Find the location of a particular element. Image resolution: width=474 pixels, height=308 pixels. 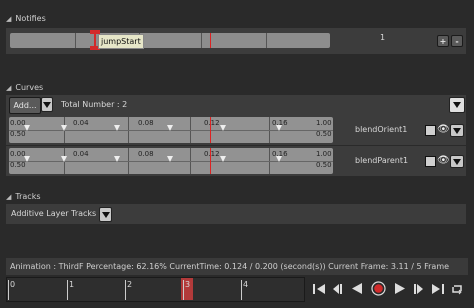

step-back-button is located at coordinates (336, 288).